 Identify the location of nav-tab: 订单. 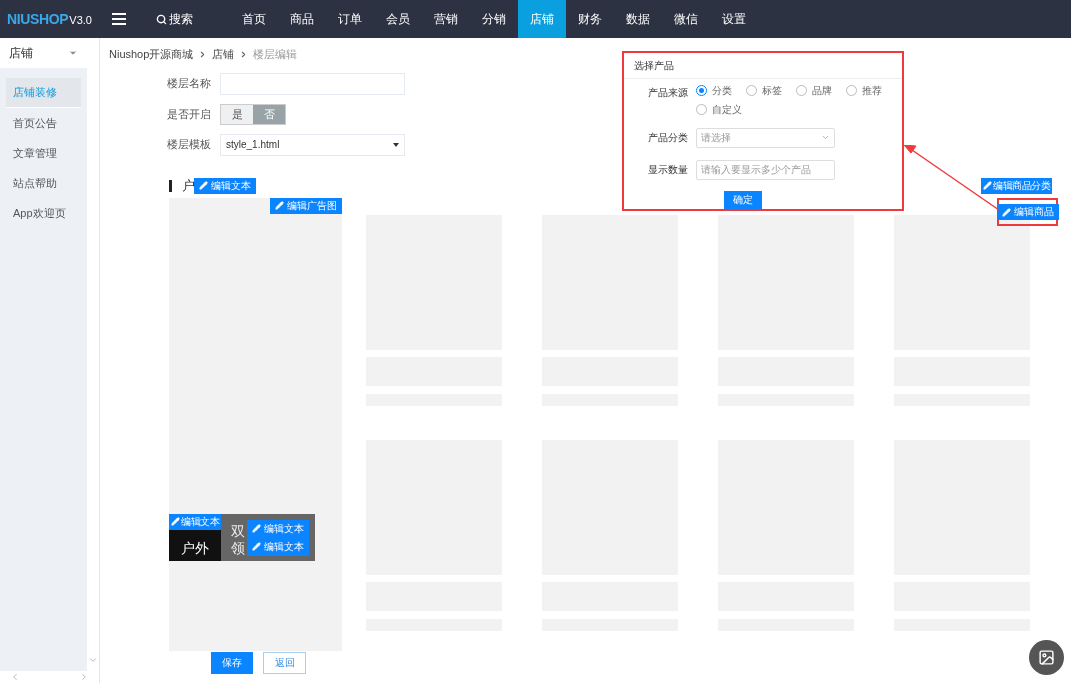
(350, 19).